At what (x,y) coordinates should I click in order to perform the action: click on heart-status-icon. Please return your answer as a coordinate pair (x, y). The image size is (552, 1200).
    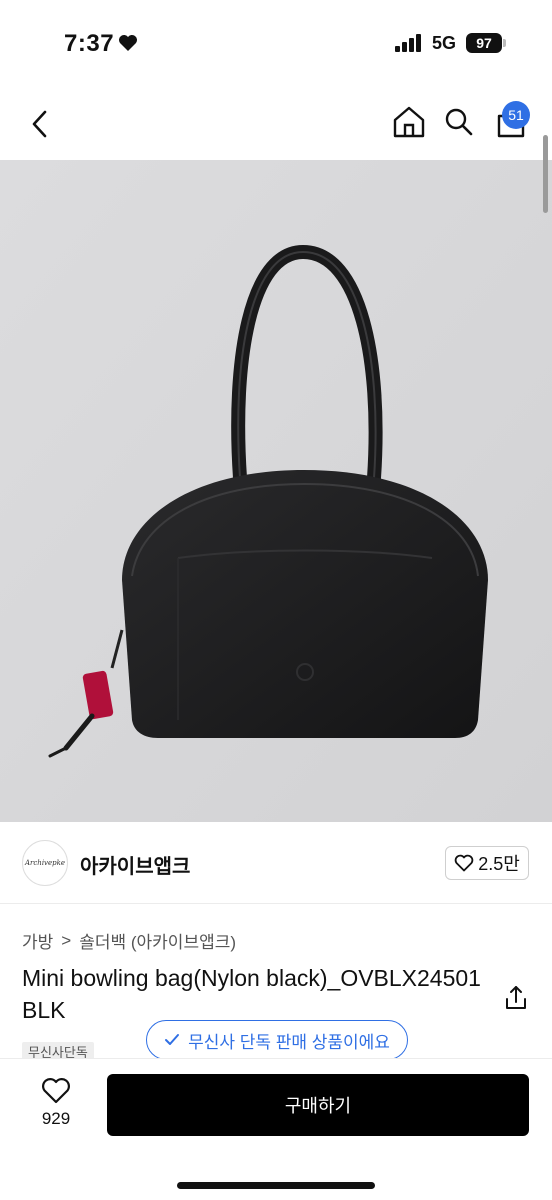
    Looking at the image, I should click on (128, 43).